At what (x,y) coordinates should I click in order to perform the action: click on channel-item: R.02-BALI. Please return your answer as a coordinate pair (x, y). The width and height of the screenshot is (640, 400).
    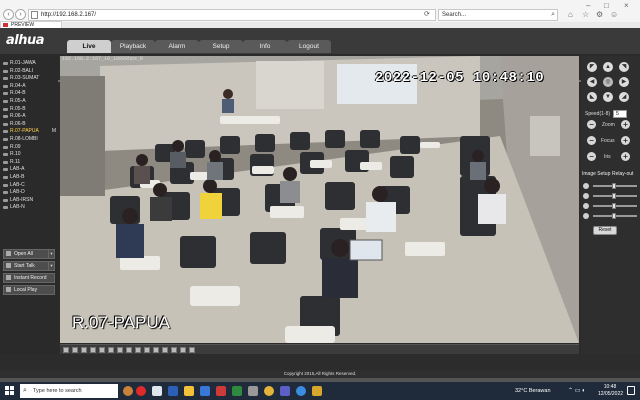
    Looking at the image, I should click on (29, 72).